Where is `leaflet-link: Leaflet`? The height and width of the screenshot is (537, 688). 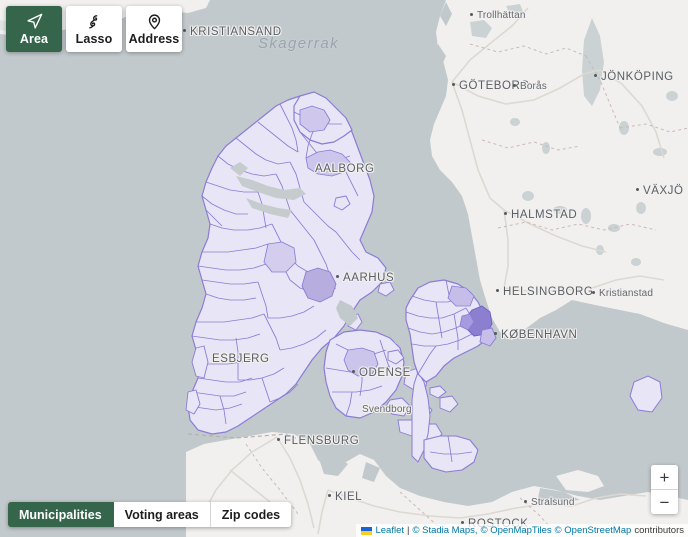 leaflet-link: Leaflet is located at coordinates (389, 531).